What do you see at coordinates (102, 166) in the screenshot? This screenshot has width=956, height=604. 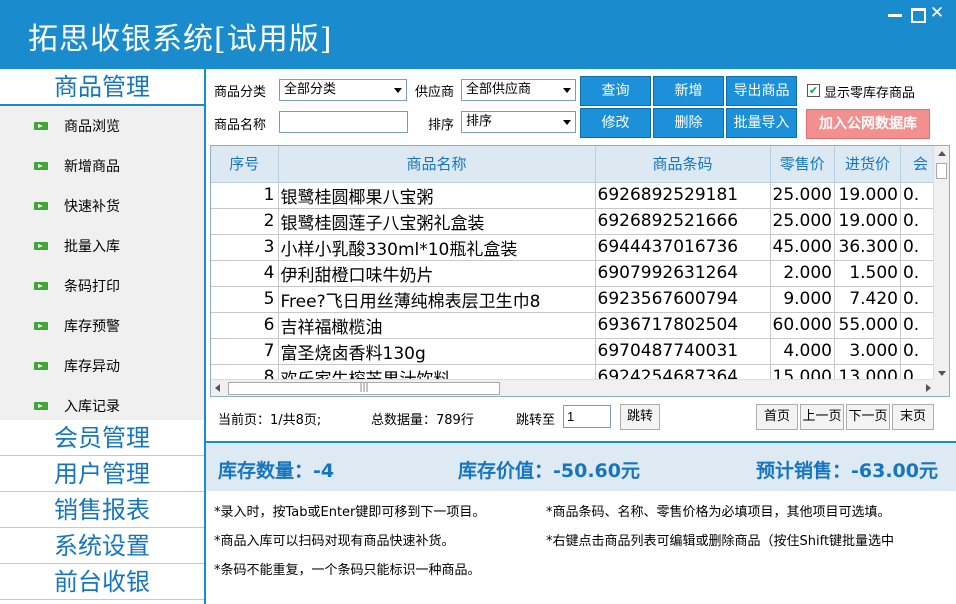 I see `sidebar-item-add: 新增商品` at bounding box center [102, 166].